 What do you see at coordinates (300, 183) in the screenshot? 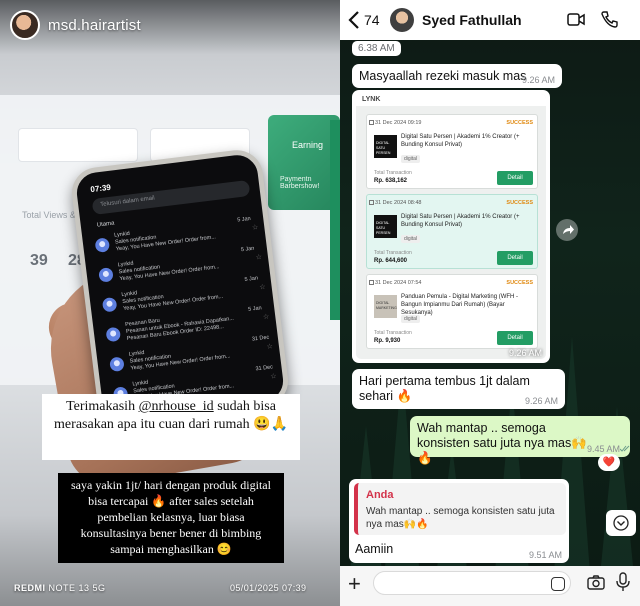
I see `monitor-payment-label: Paymentn Barbershow!` at bounding box center [300, 183].